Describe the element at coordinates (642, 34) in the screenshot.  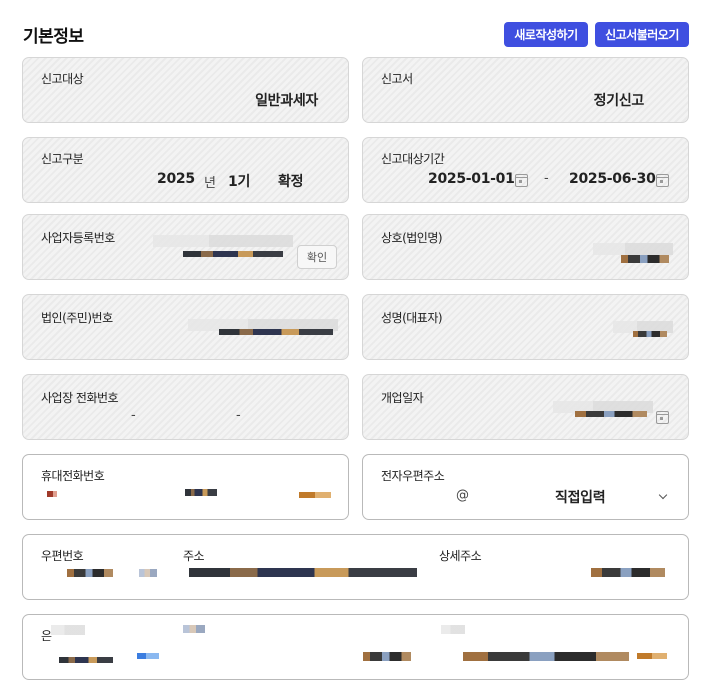
I see `load-report-button: 신고서불러오기` at that location.